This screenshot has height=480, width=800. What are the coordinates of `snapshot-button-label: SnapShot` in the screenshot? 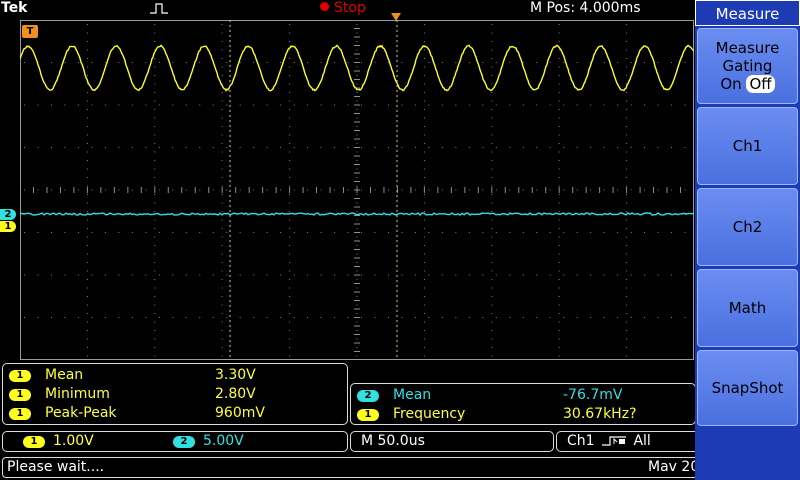 It's located at (748, 388).